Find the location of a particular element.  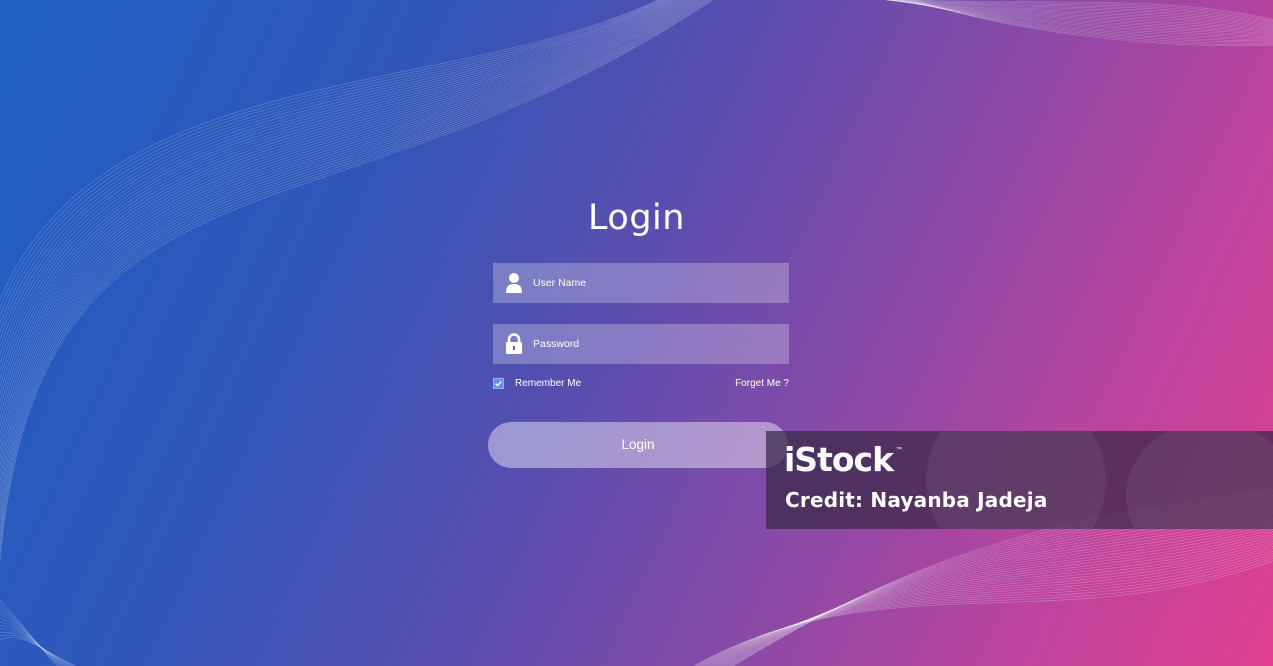

remember-me-label: Remember Me is located at coordinates (548, 383).